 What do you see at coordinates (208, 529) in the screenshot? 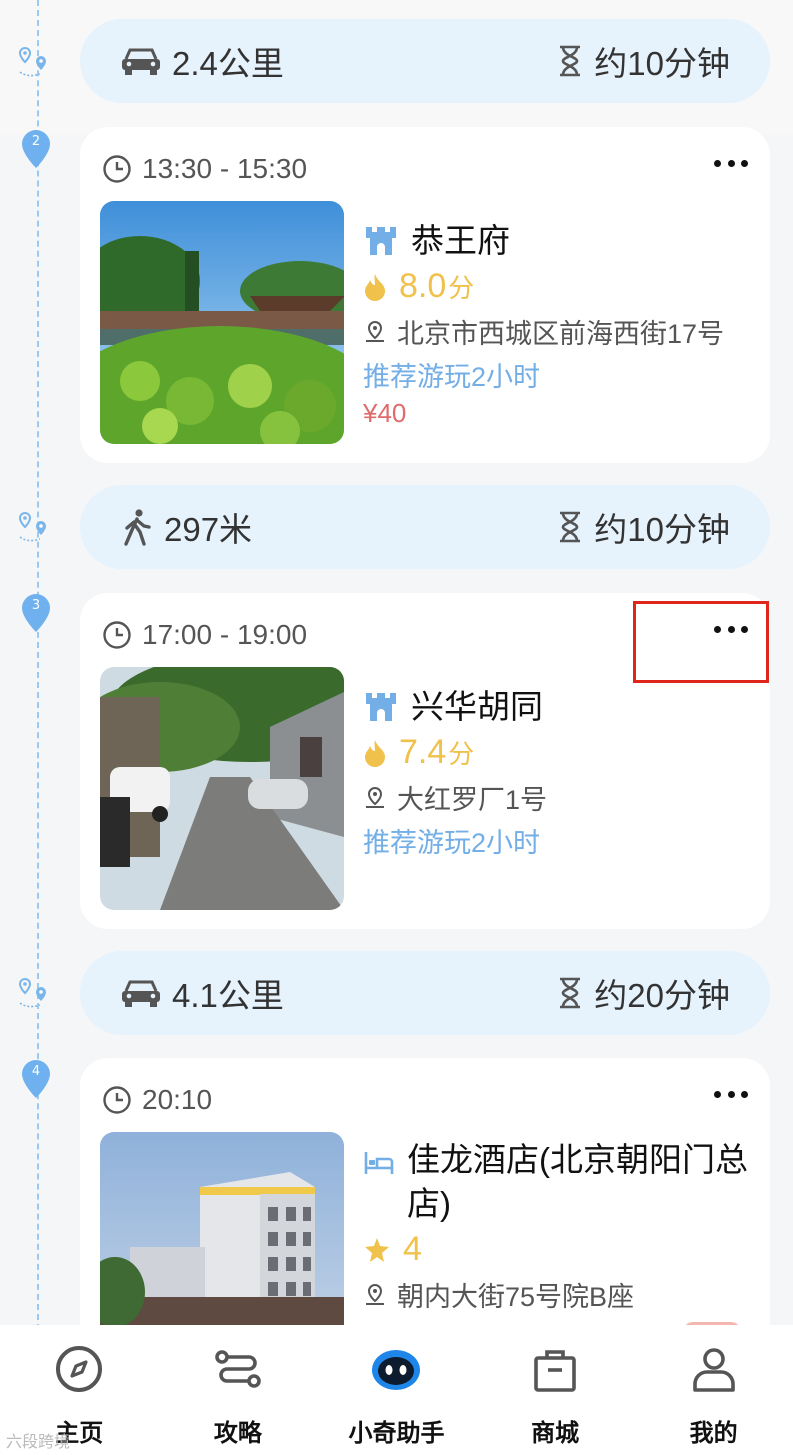
I see `distance-text: 297米` at bounding box center [208, 529].